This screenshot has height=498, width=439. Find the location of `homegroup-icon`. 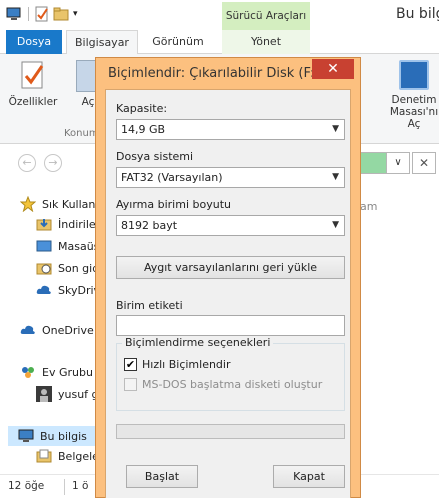

homegroup-icon is located at coordinates (28, 372).